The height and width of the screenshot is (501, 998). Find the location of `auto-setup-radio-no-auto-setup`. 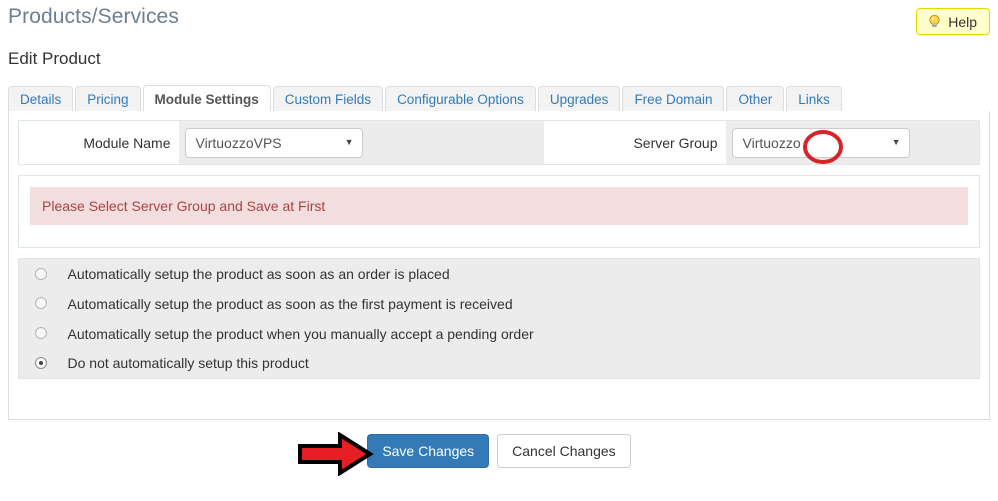

auto-setup-radio-no-auto-setup is located at coordinates (40, 363).